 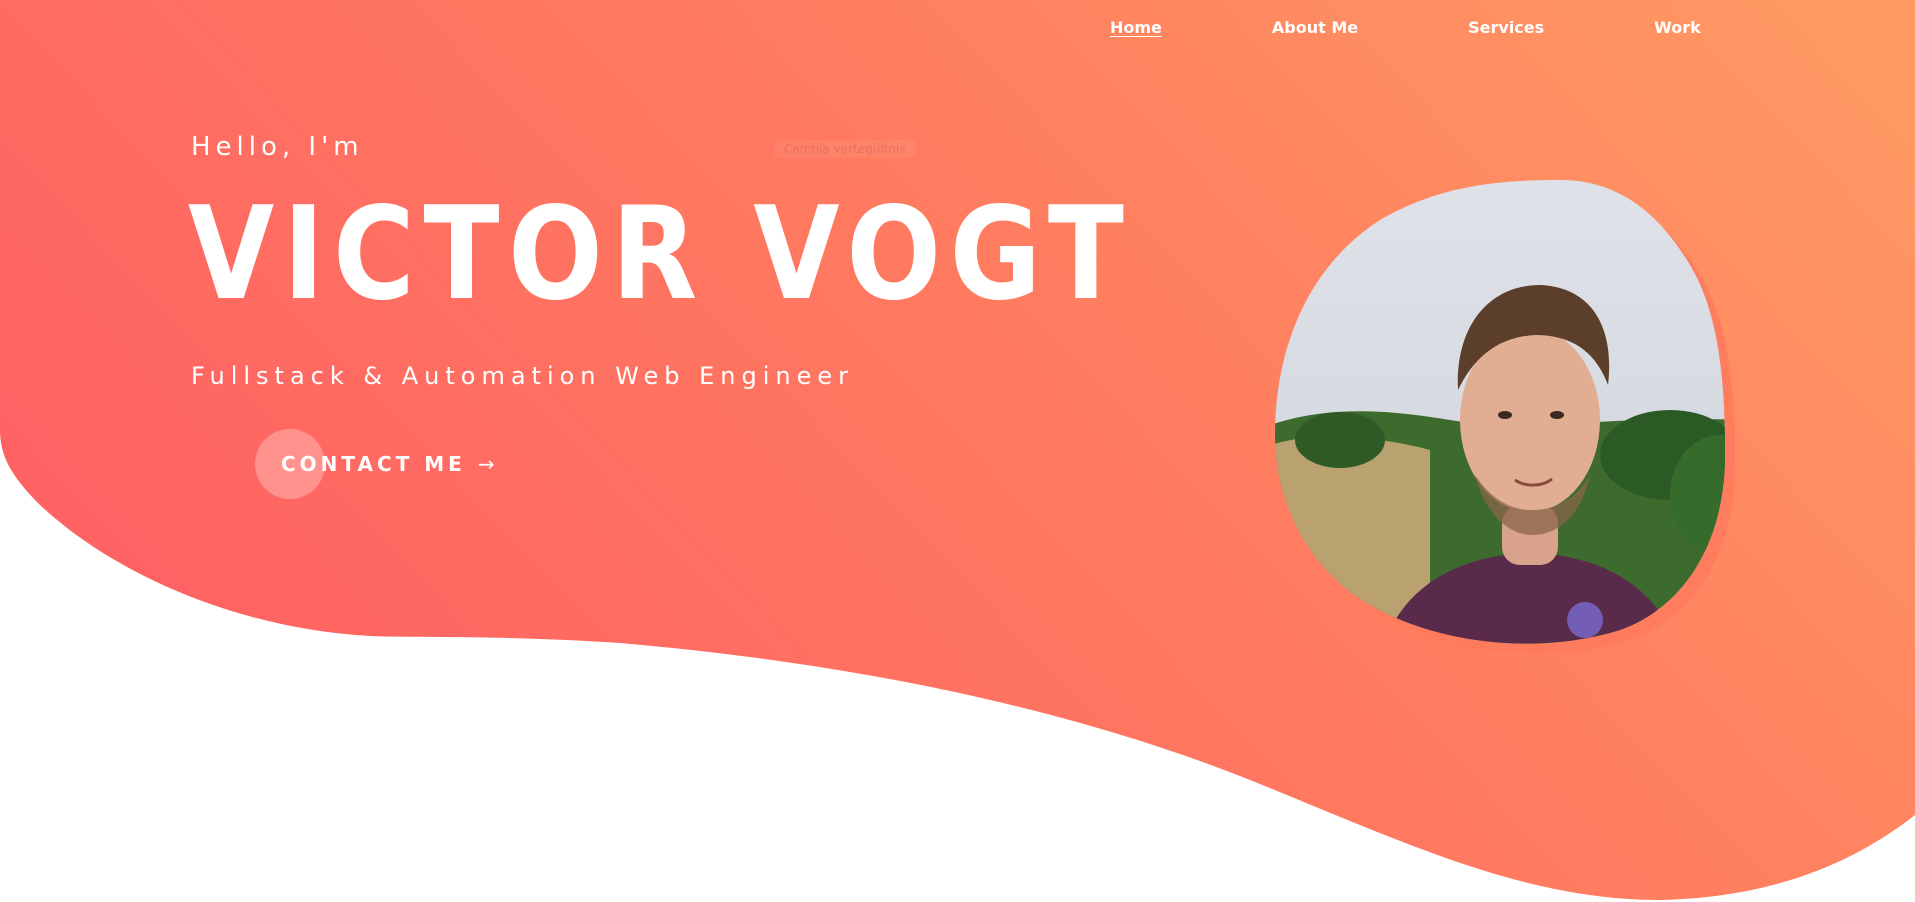 What do you see at coordinates (1677, 27) in the screenshot?
I see `nav-link-work: Work` at bounding box center [1677, 27].